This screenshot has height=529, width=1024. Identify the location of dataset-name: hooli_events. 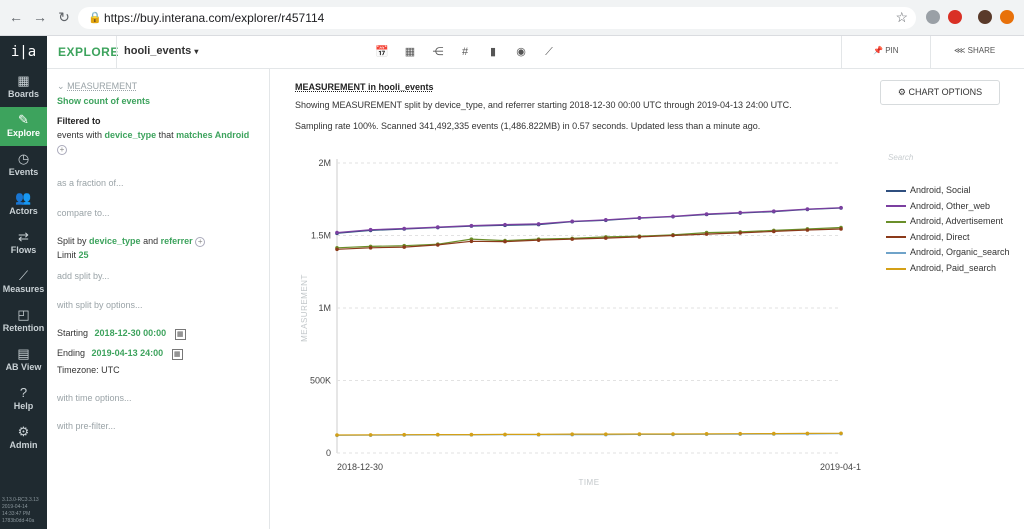
(158, 51).